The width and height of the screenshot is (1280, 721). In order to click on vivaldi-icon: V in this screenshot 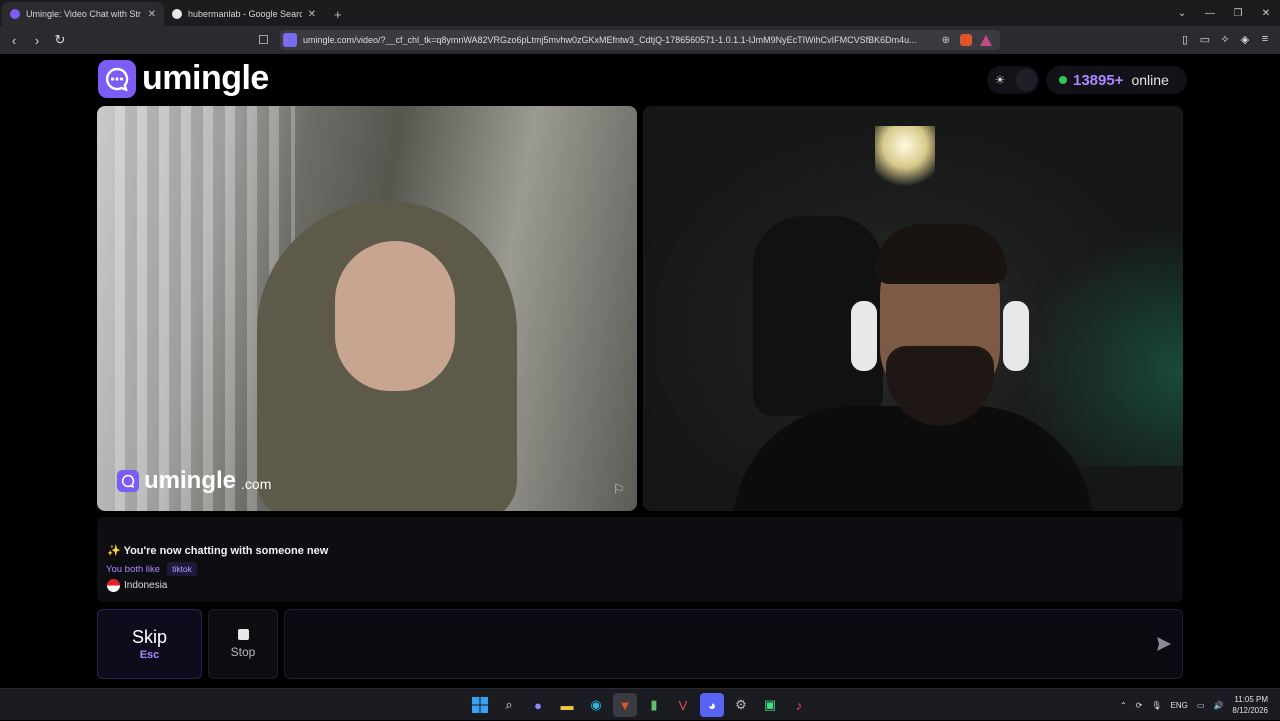, I will do `click(683, 705)`.